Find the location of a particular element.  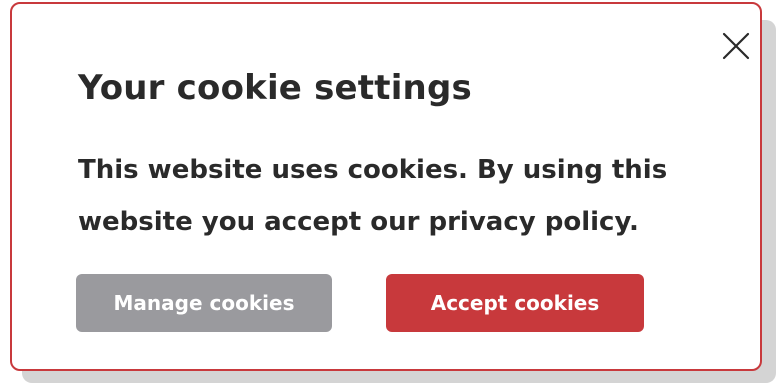

dialog-title: Your cookie settings is located at coordinates (275, 88).